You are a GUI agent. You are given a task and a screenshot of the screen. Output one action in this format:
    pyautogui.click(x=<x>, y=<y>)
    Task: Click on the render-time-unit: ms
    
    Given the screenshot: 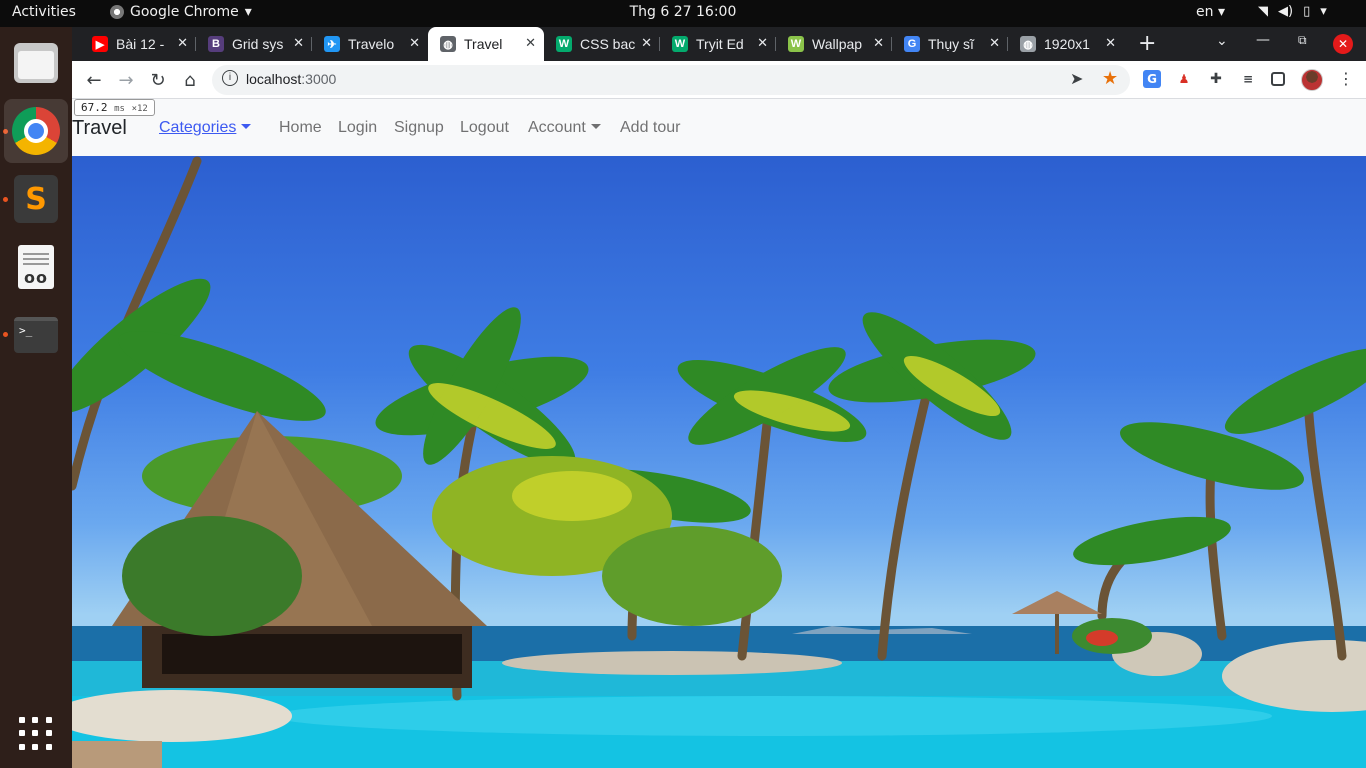 What is the action you would take?
    pyautogui.click(x=119, y=109)
    